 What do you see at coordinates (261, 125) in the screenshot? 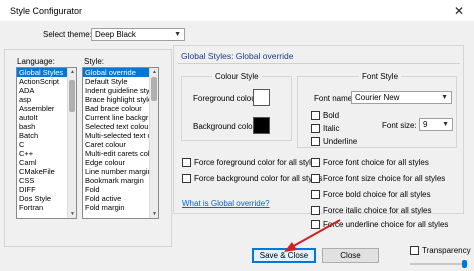
I see `background-colour-swatch` at bounding box center [261, 125].